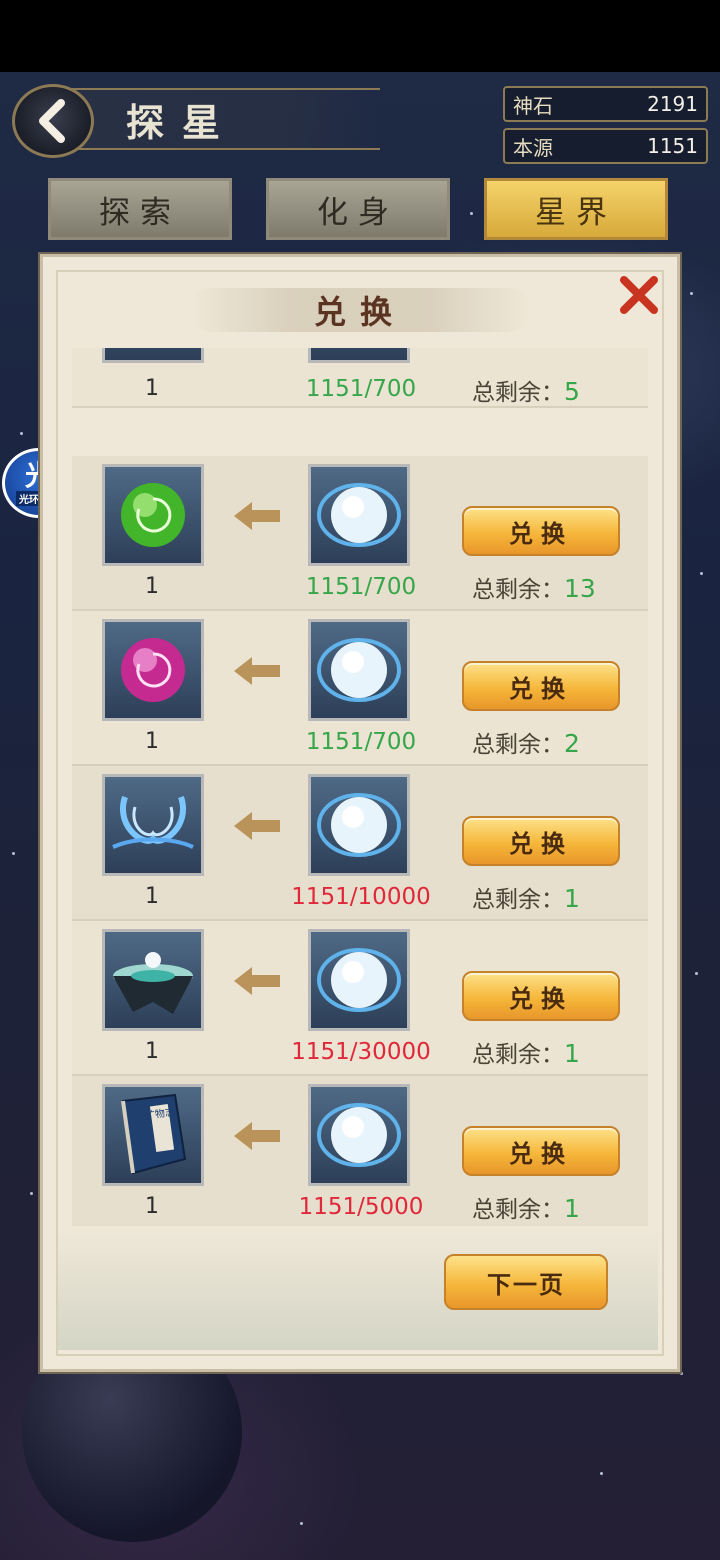 This screenshot has height=1560, width=720. Describe the element at coordinates (639, 295) in the screenshot. I see `close-icon` at that location.